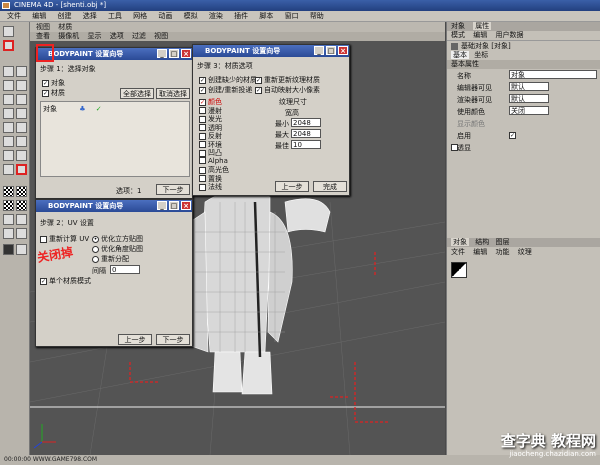 The image size is (600, 465). What do you see at coordinates (110, 259) in the screenshot?
I see `opt-realign-radio: 重新分配` at bounding box center [110, 259].